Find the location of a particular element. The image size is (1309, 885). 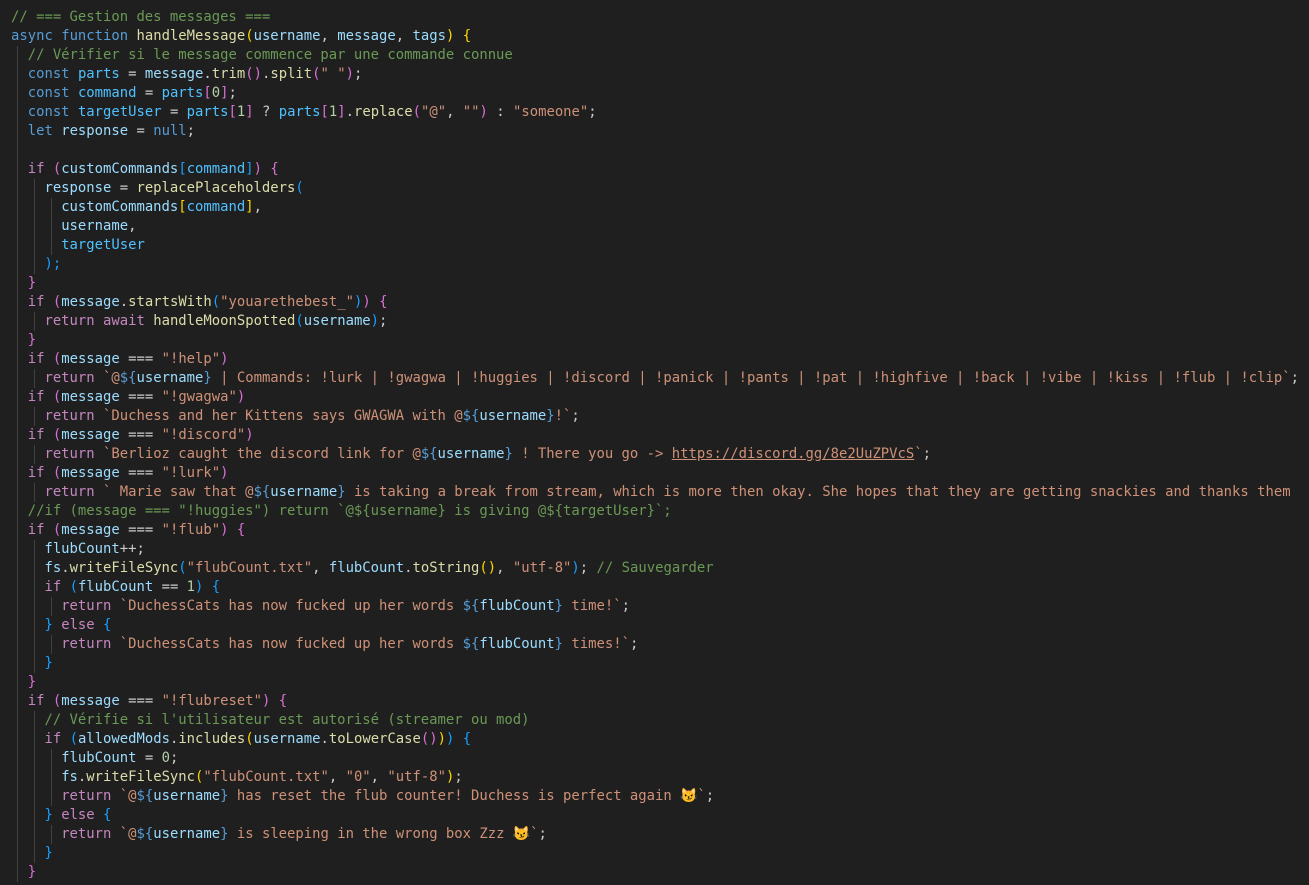

code-line: let response = null; is located at coordinates (660, 131).